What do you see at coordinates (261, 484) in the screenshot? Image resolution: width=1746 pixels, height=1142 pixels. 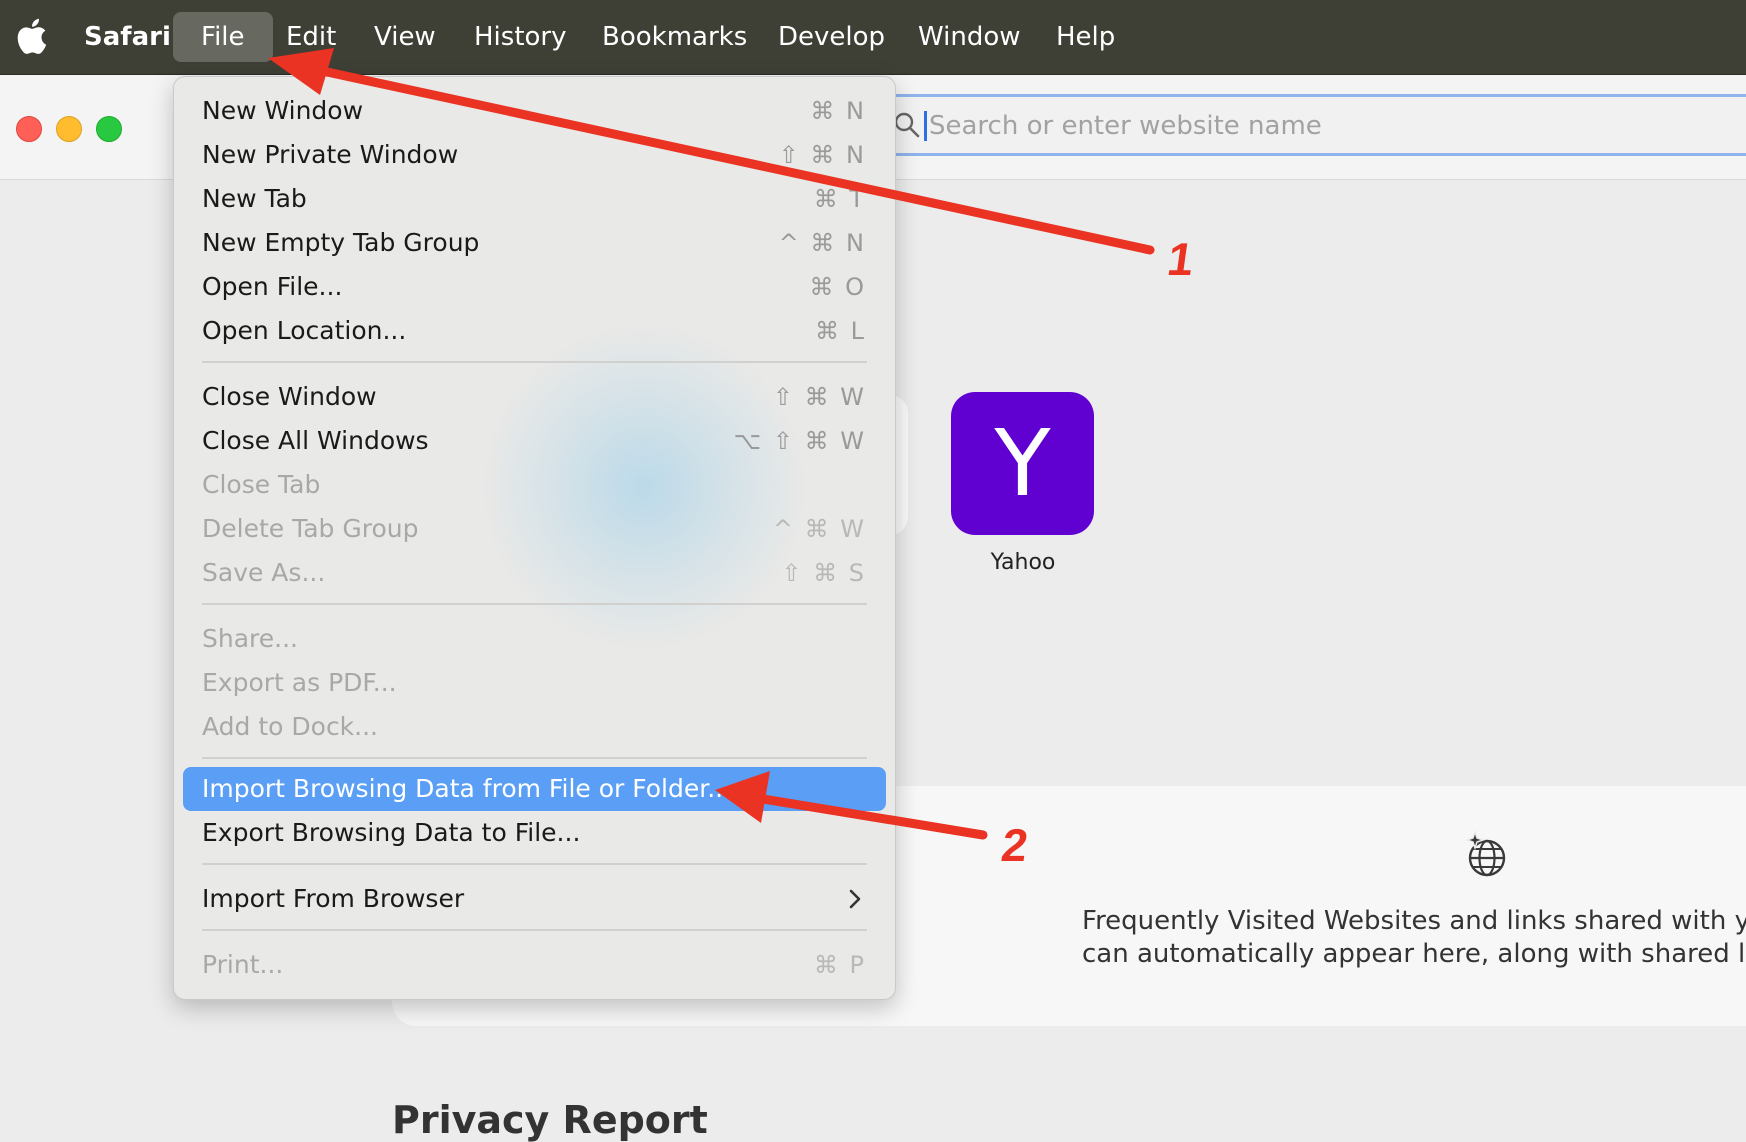 I see `menu-item-label: Close Tab` at bounding box center [261, 484].